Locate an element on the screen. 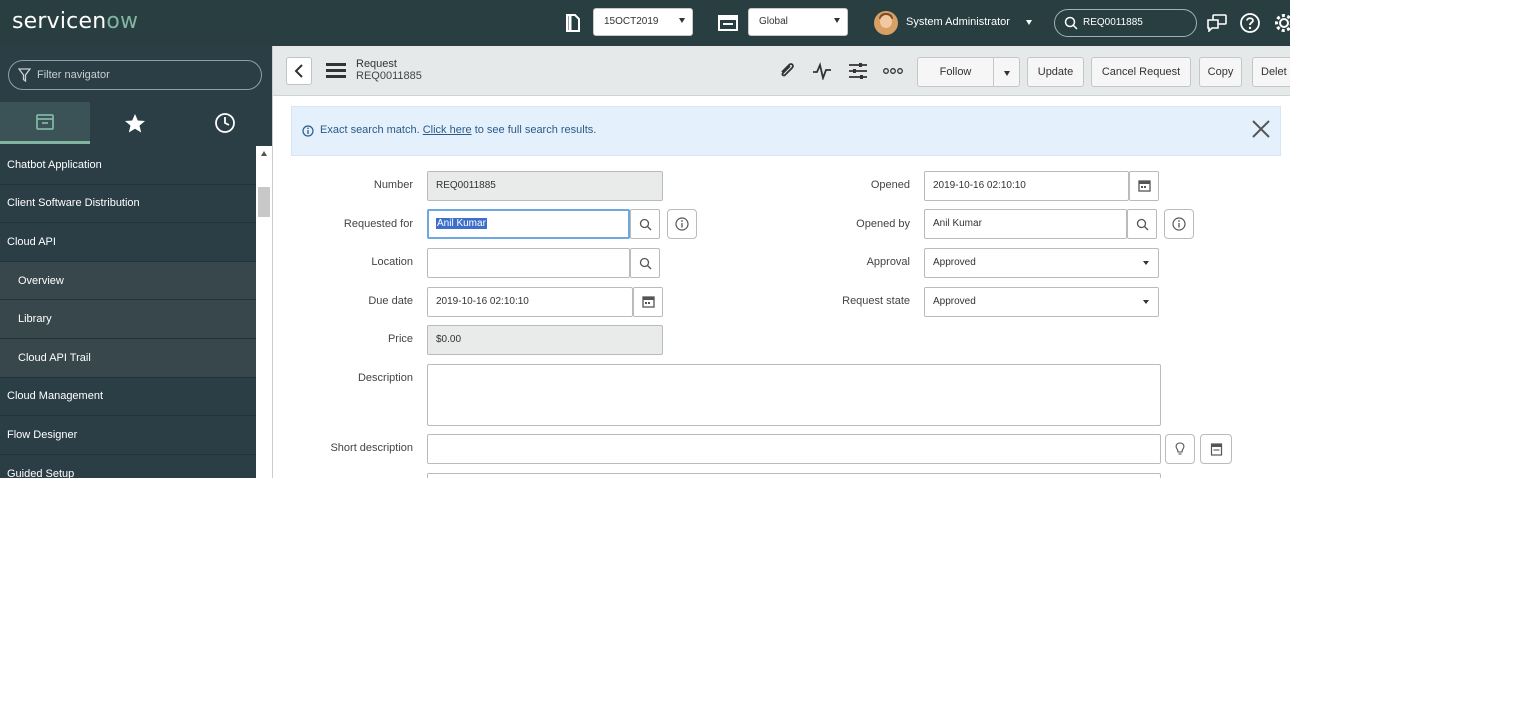  requested-for-preview-button is located at coordinates (682, 224).